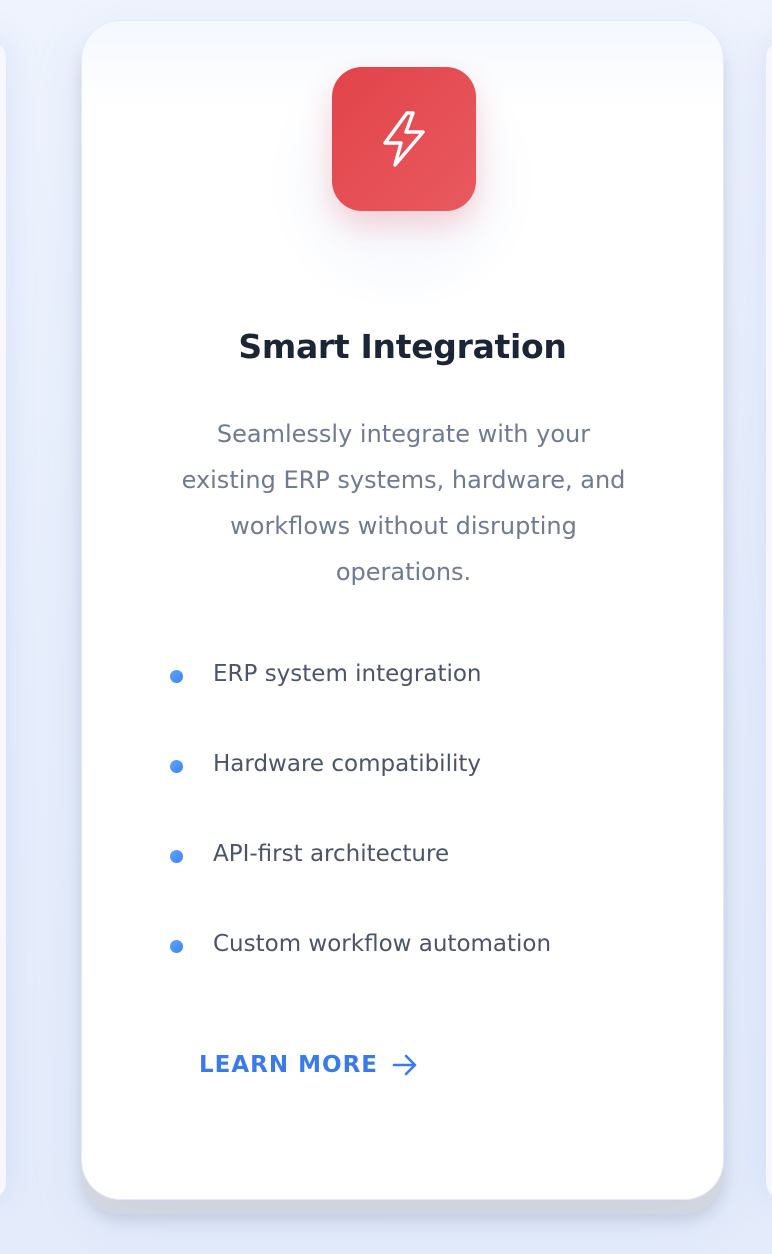  Describe the element at coordinates (402, 696) in the screenshot. I see `list-item: ERP system integration` at that location.